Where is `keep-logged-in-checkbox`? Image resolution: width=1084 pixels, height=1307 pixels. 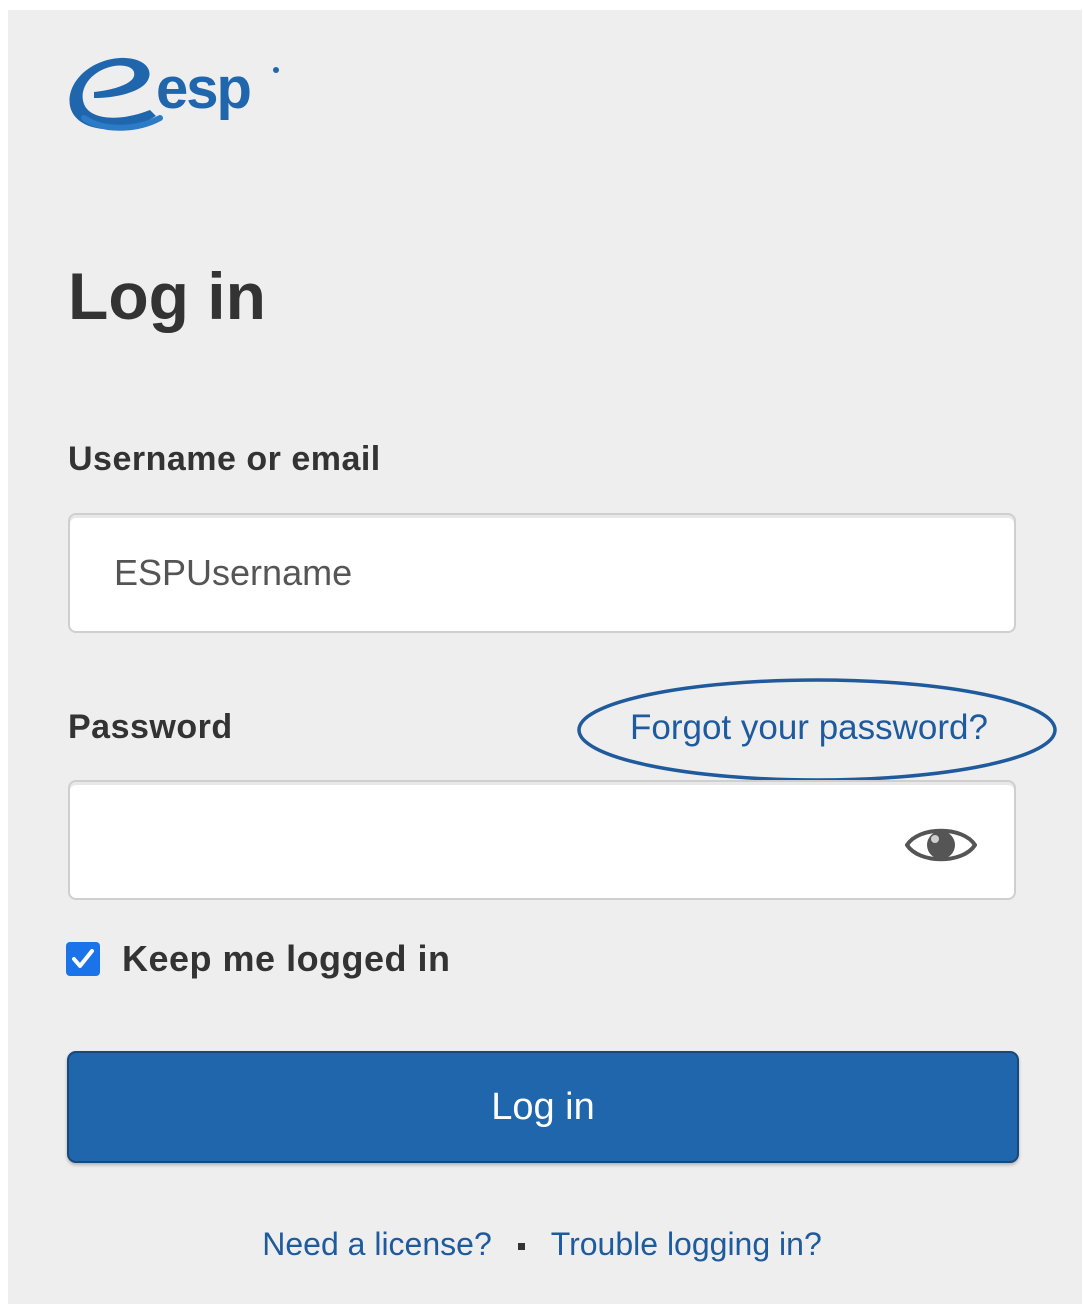 keep-logged-in-checkbox is located at coordinates (83, 959).